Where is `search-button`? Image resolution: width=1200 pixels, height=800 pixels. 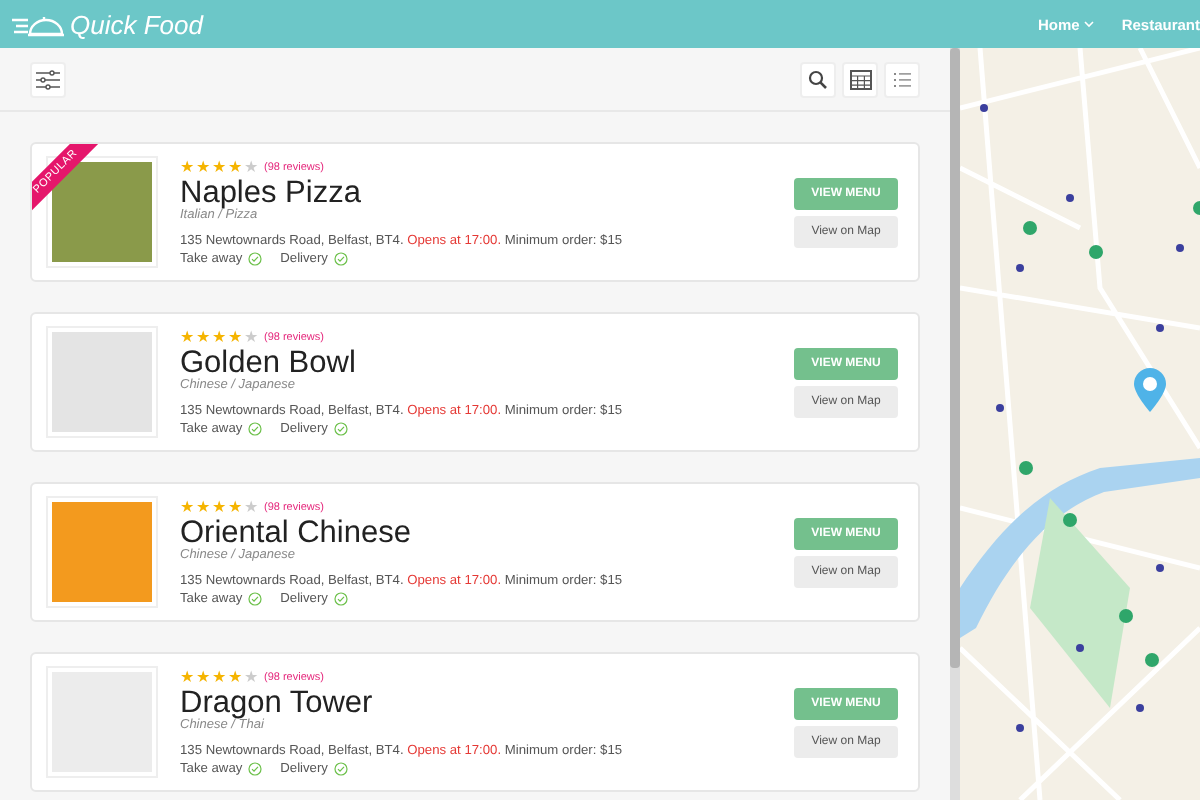 search-button is located at coordinates (818, 79).